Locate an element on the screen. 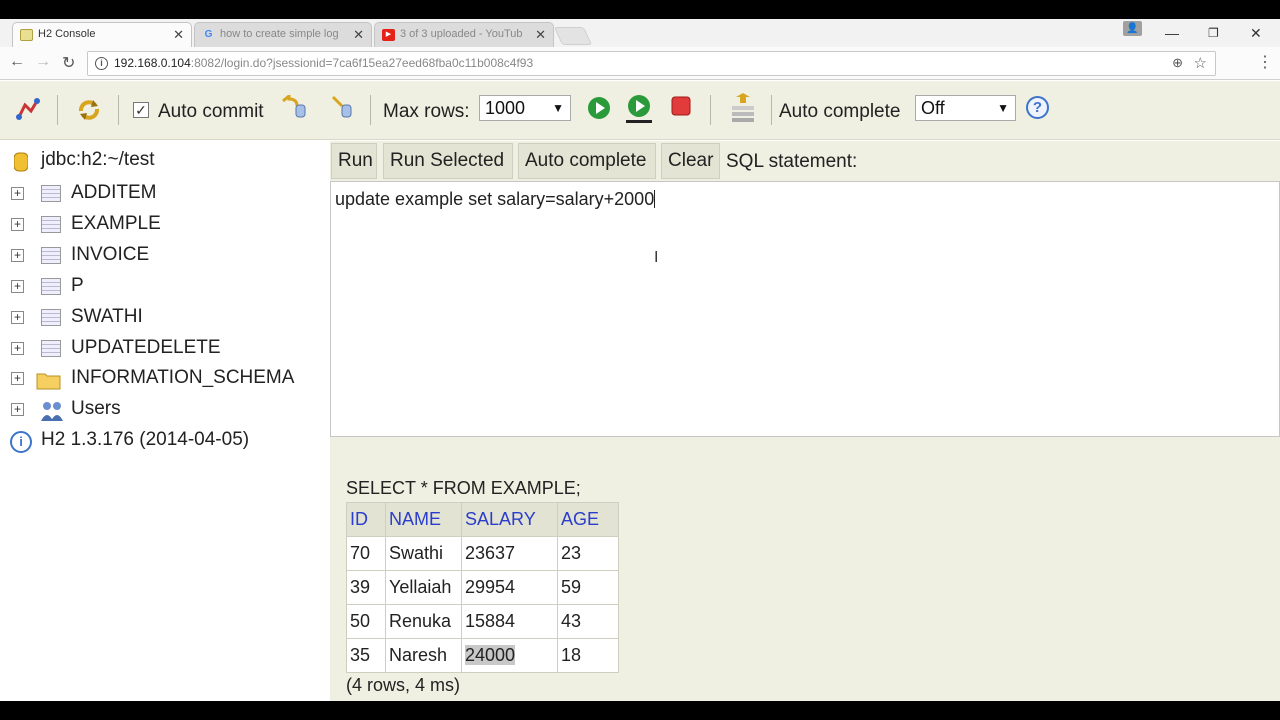 The height and width of the screenshot is (720, 1280). auto-commit-checkbox: ✓ is located at coordinates (141, 110).